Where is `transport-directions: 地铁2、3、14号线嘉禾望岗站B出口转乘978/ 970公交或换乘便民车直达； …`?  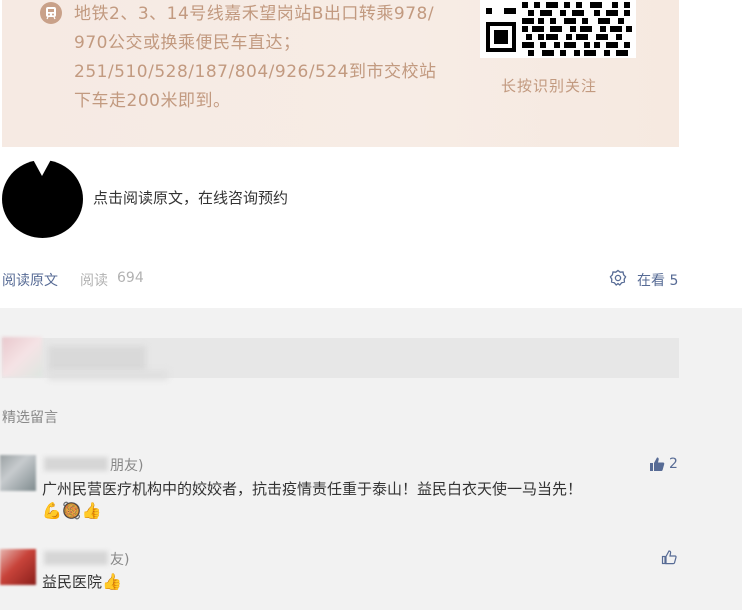 transport-directions: 地铁2、3、14号线嘉禾望岗站B出口转乘978/ 970公交或换乘便民车直达； … is located at coordinates (264, 58).